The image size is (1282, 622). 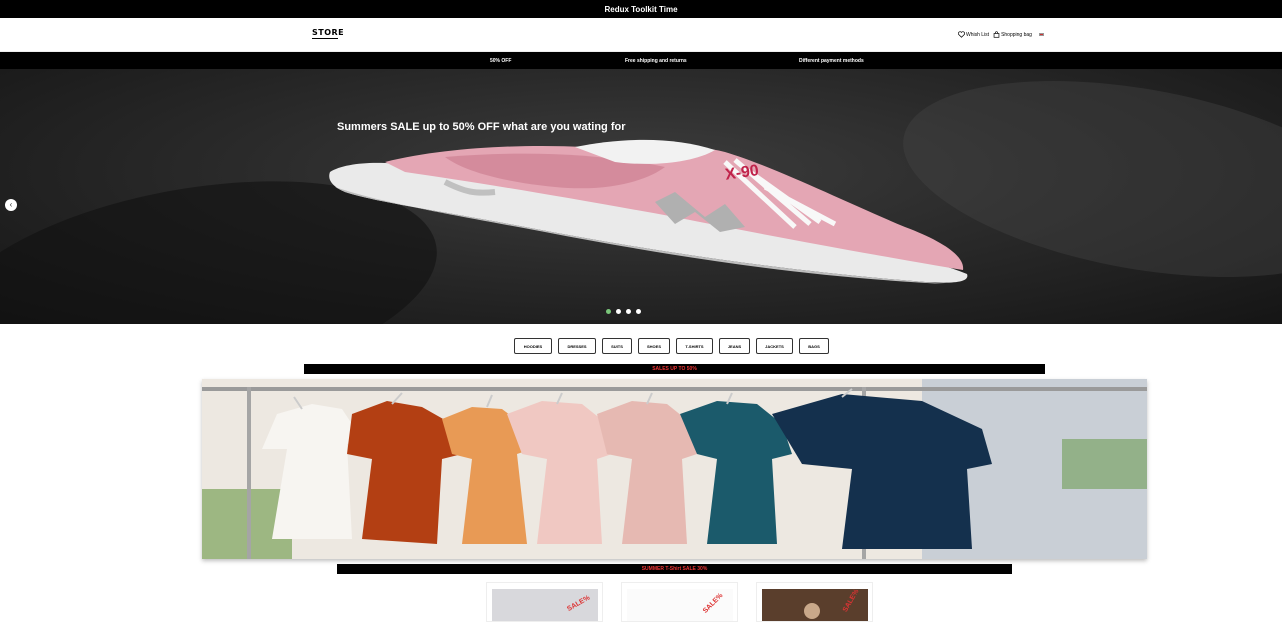 What do you see at coordinates (814, 346) in the screenshot?
I see `category-bags-button: BAGS` at bounding box center [814, 346].